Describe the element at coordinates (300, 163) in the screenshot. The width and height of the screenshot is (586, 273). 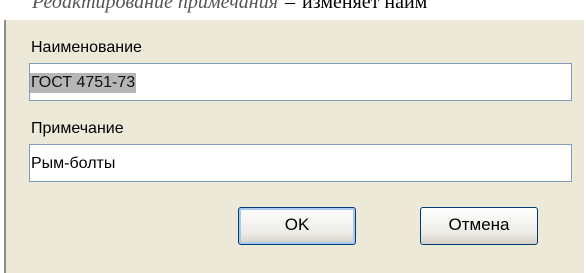
I see `note-field: Рым-болты` at that location.